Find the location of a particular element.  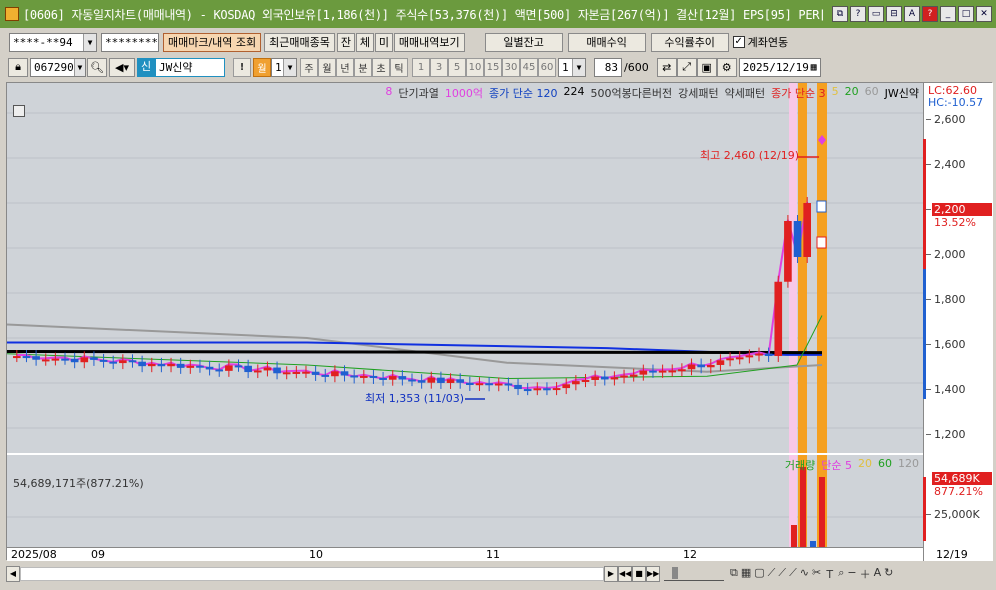

legend-item: 단기과열 is located at coordinates (418, 93).